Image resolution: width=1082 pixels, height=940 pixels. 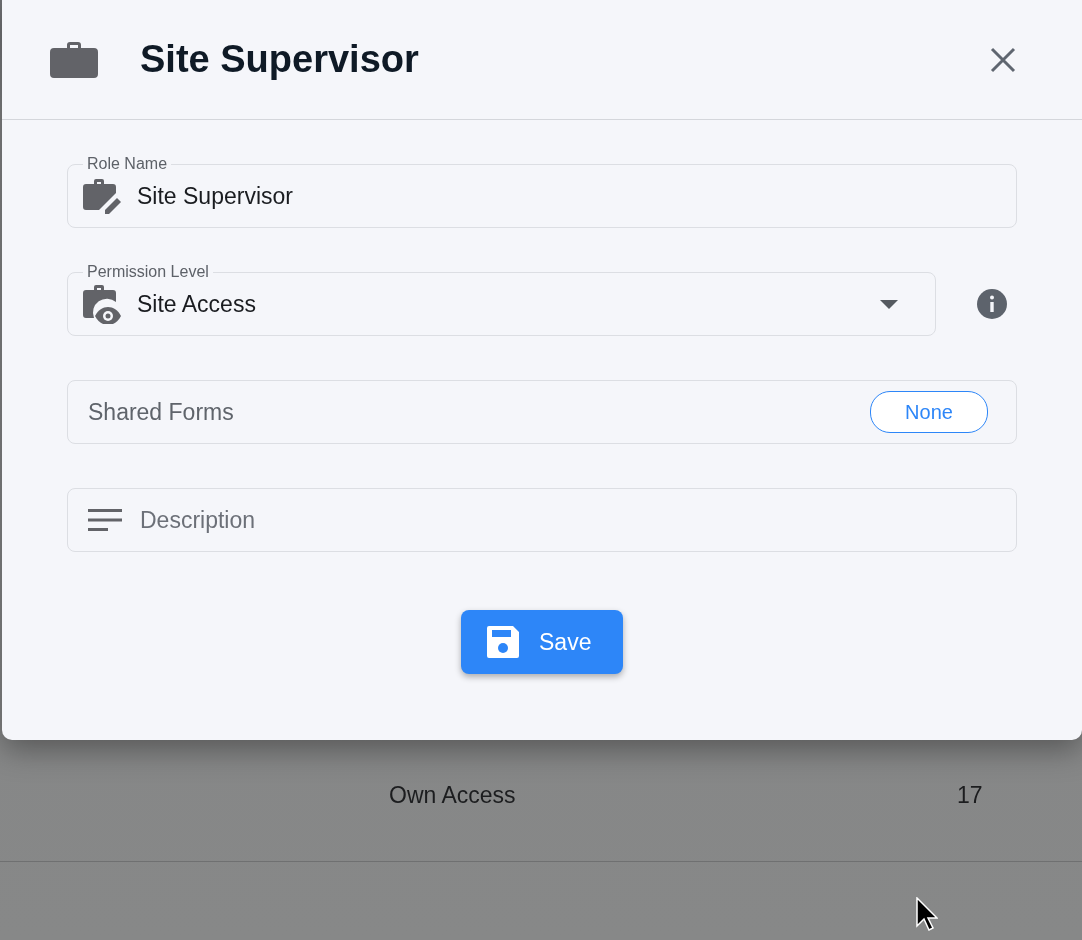 I want to click on info-icon, so click(x=992, y=304).